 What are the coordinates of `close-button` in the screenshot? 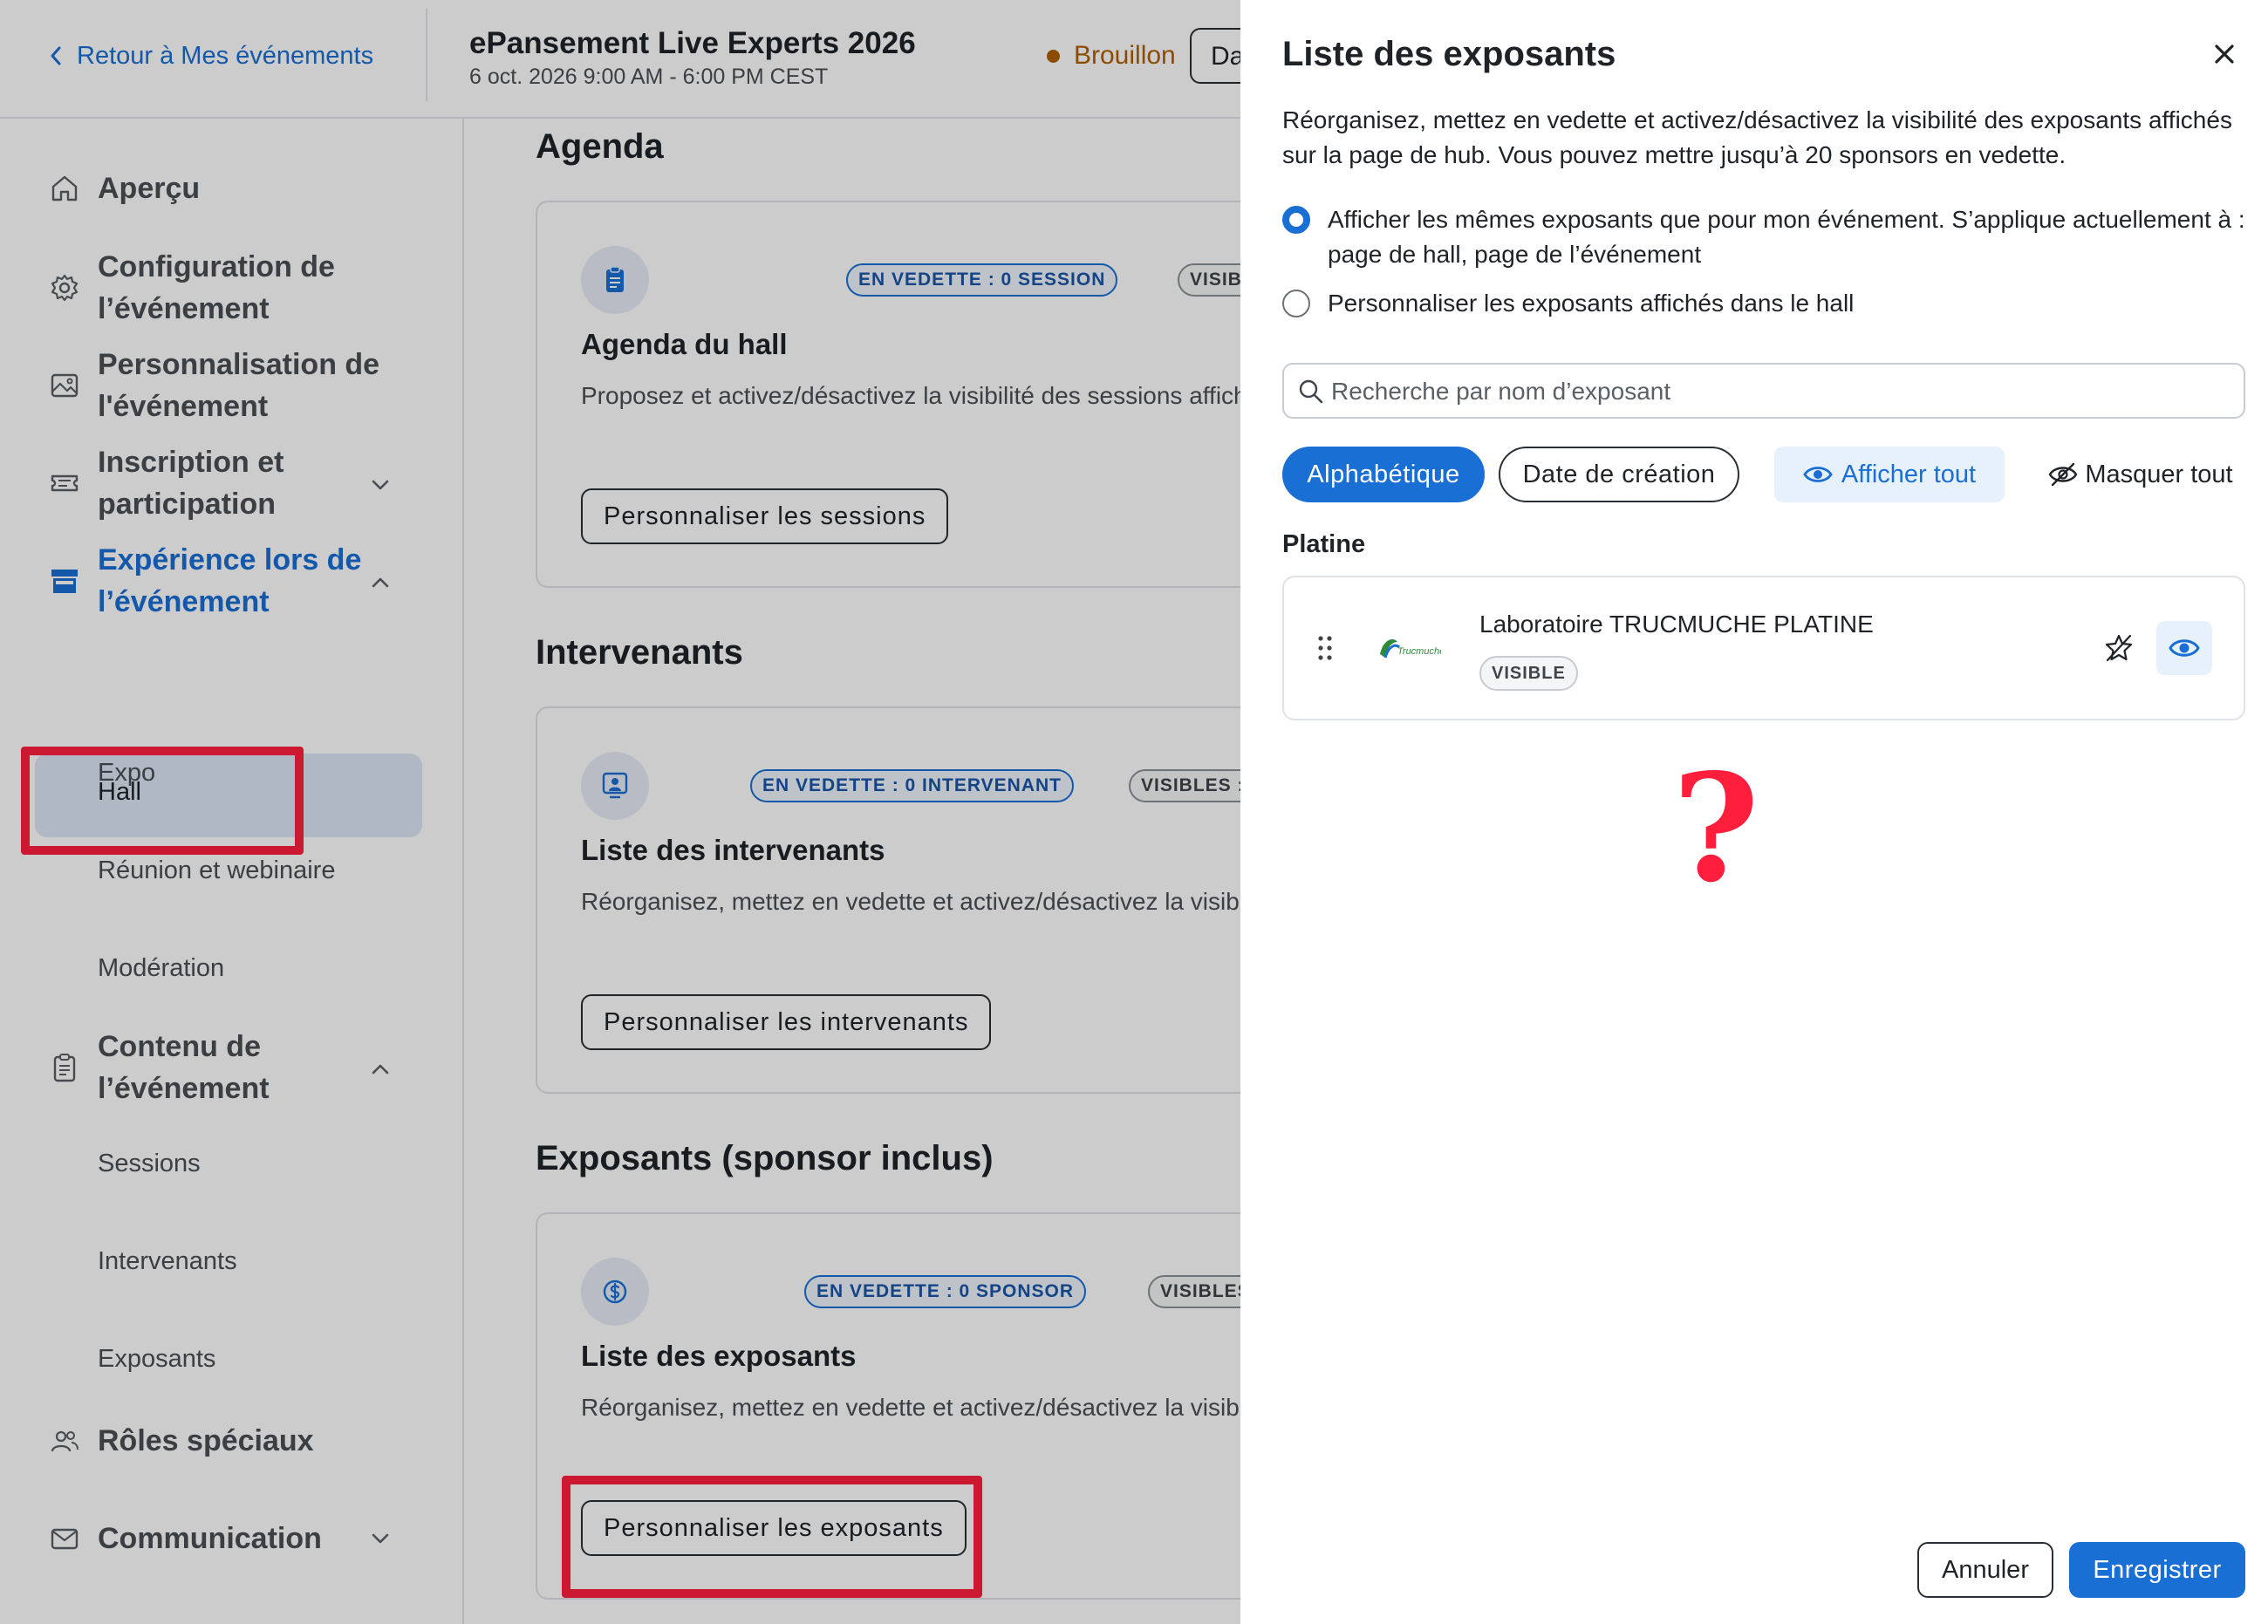 It's located at (2224, 54).